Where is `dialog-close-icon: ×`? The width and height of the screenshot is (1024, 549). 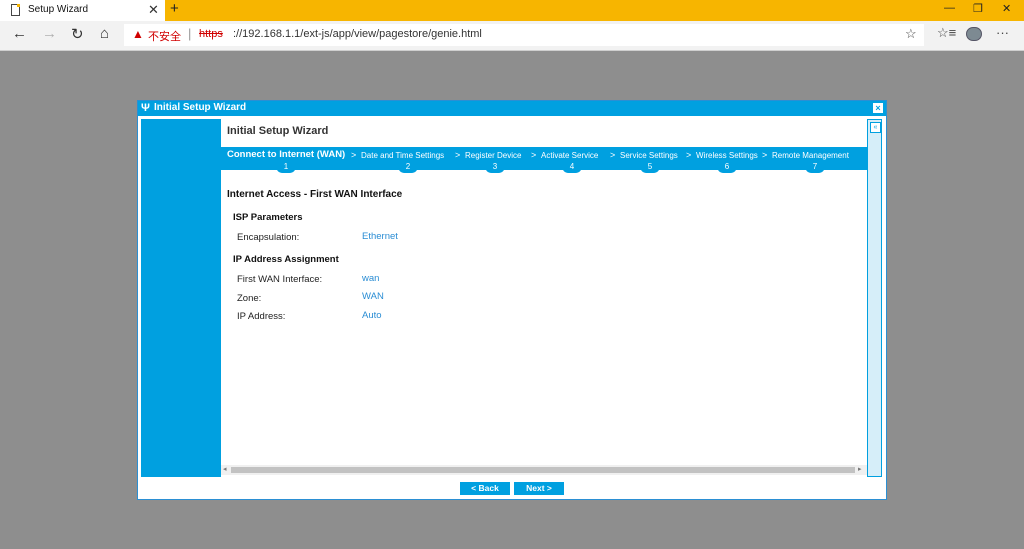 dialog-close-icon: × is located at coordinates (878, 108).